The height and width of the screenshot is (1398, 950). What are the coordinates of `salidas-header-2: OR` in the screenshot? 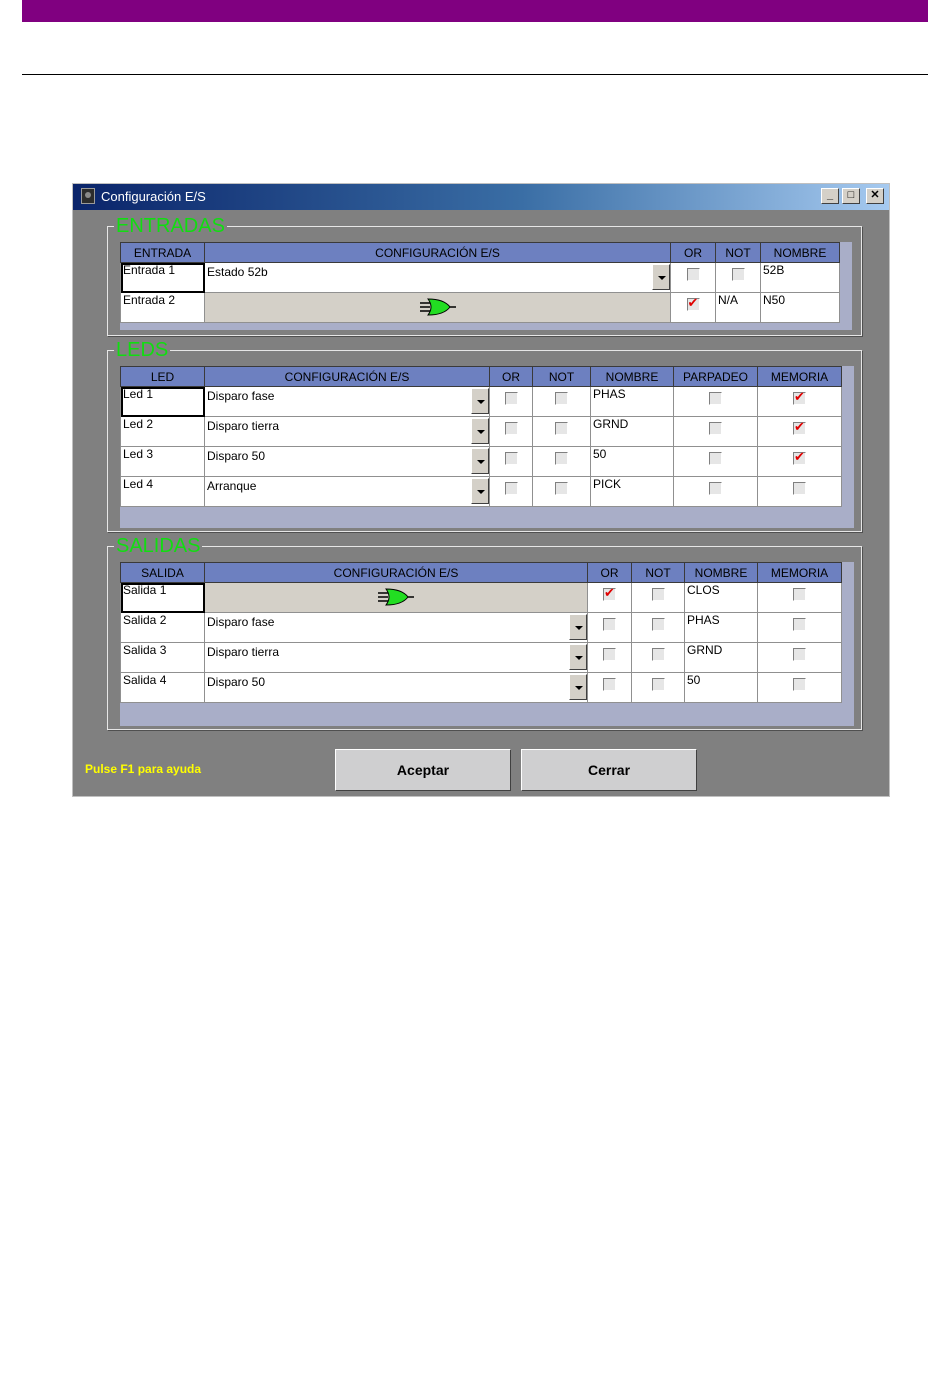 It's located at (609, 572).